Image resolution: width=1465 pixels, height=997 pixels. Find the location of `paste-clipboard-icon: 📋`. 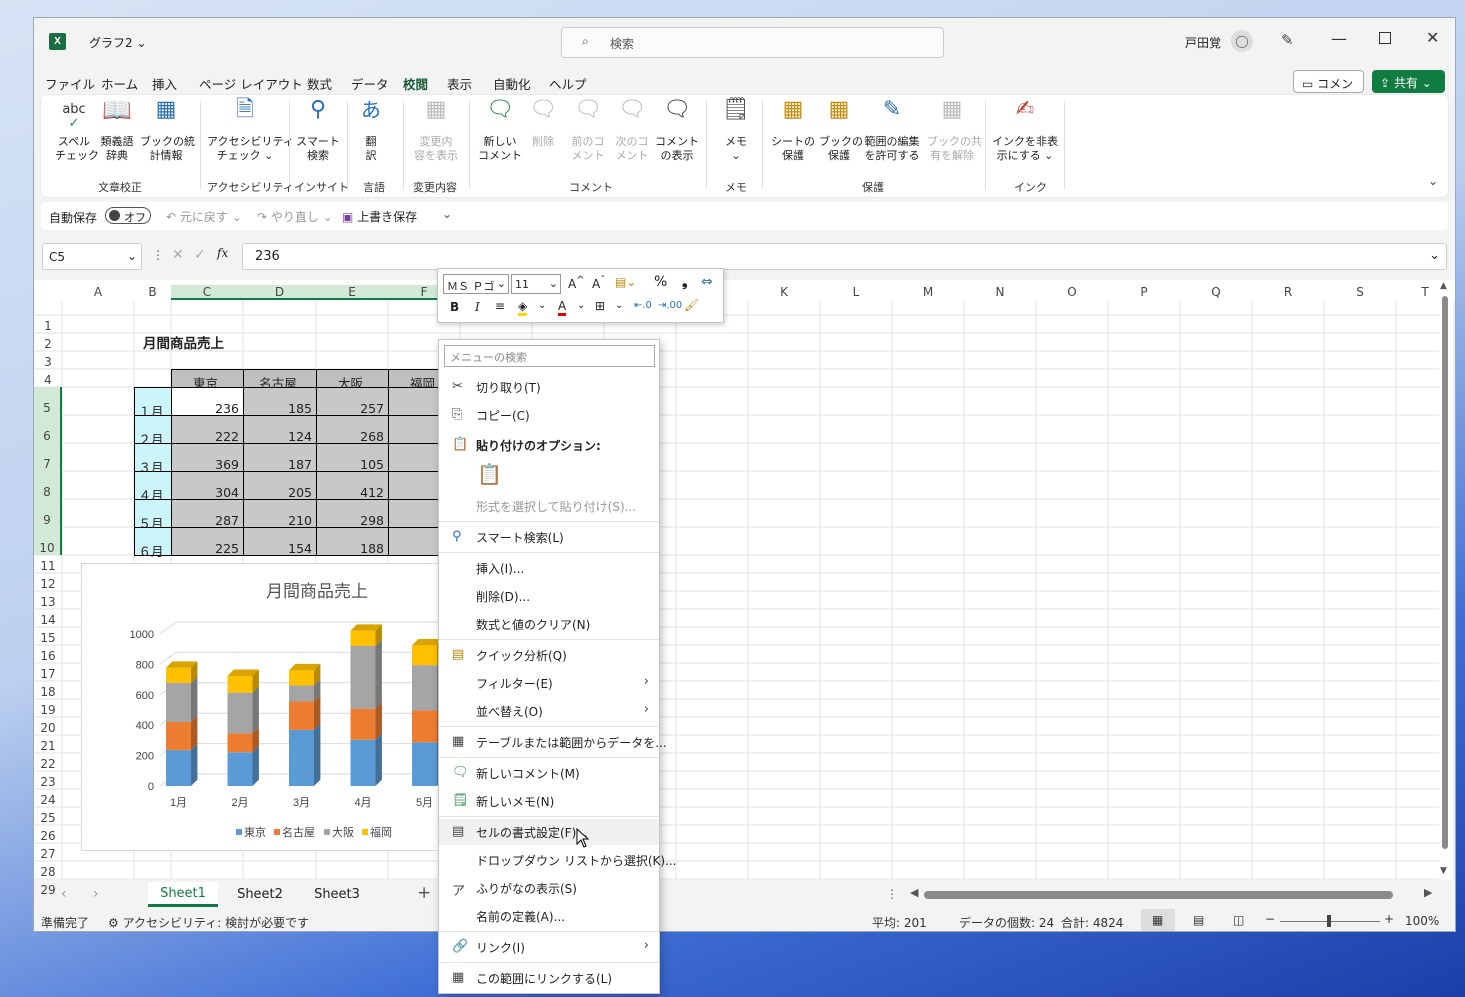

paste-clipboard-icon: 📋 is located at coordinates (489, 474).